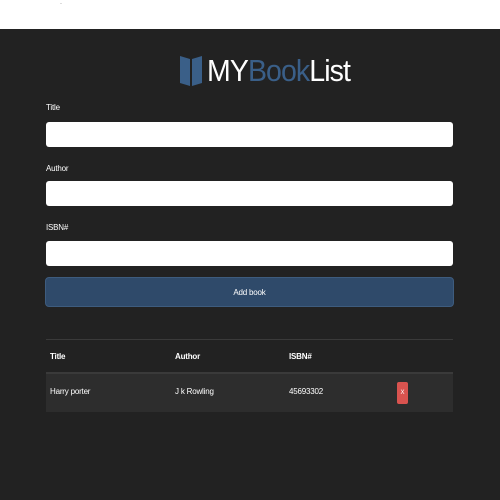  Describe the element at coordinates (250, 14) in the screenshot. I see `browser-top-area: ·` at that location.